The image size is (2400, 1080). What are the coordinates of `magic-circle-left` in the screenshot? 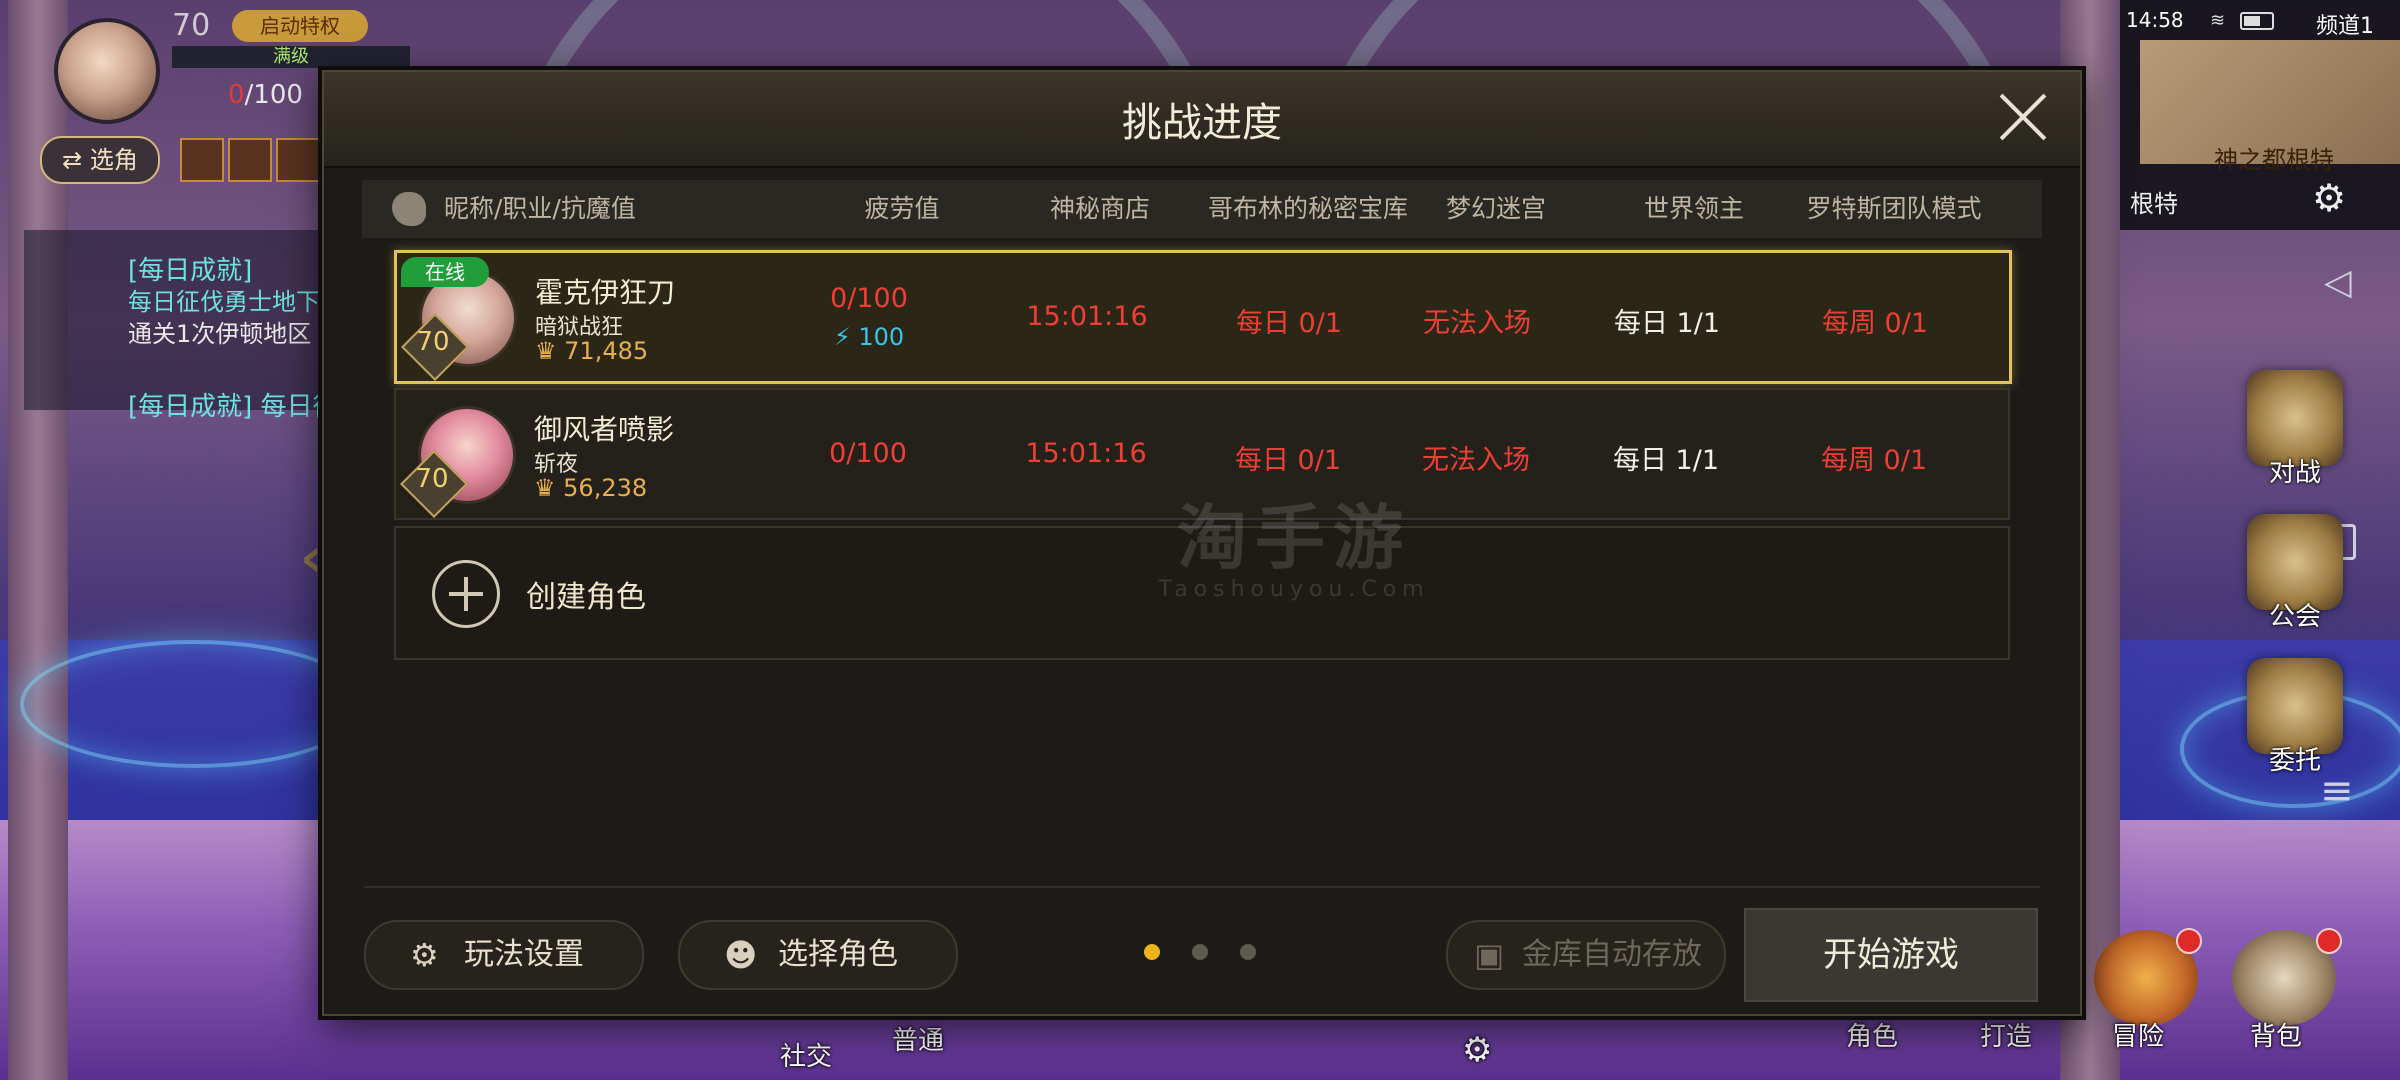 It's located at (194, 704).